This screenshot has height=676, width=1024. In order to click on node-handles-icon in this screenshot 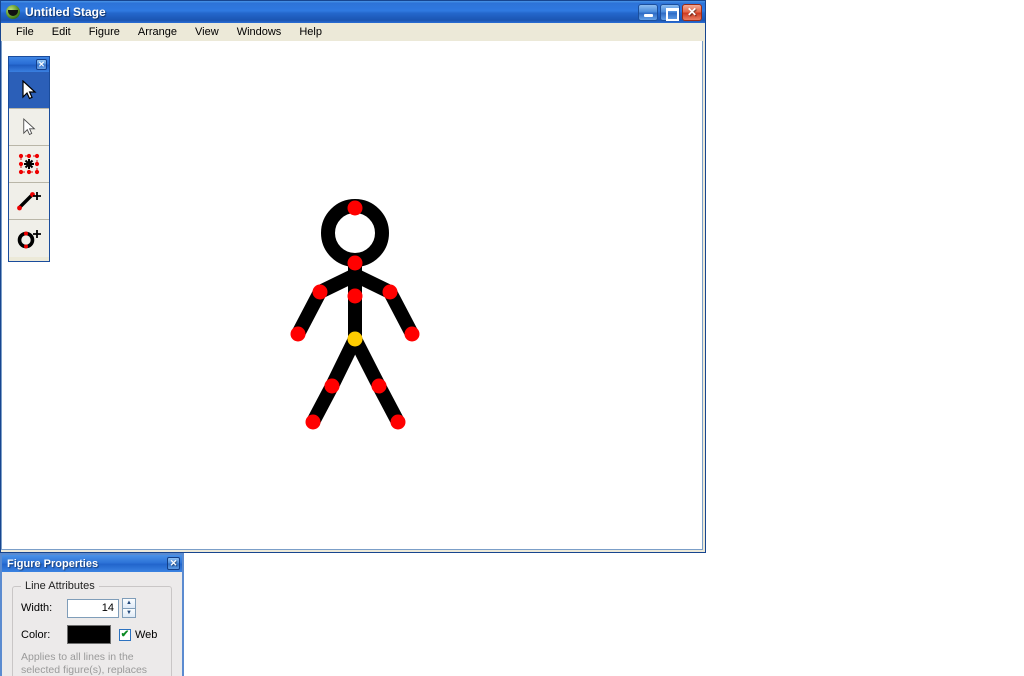, I will do `click(29, 164)`.